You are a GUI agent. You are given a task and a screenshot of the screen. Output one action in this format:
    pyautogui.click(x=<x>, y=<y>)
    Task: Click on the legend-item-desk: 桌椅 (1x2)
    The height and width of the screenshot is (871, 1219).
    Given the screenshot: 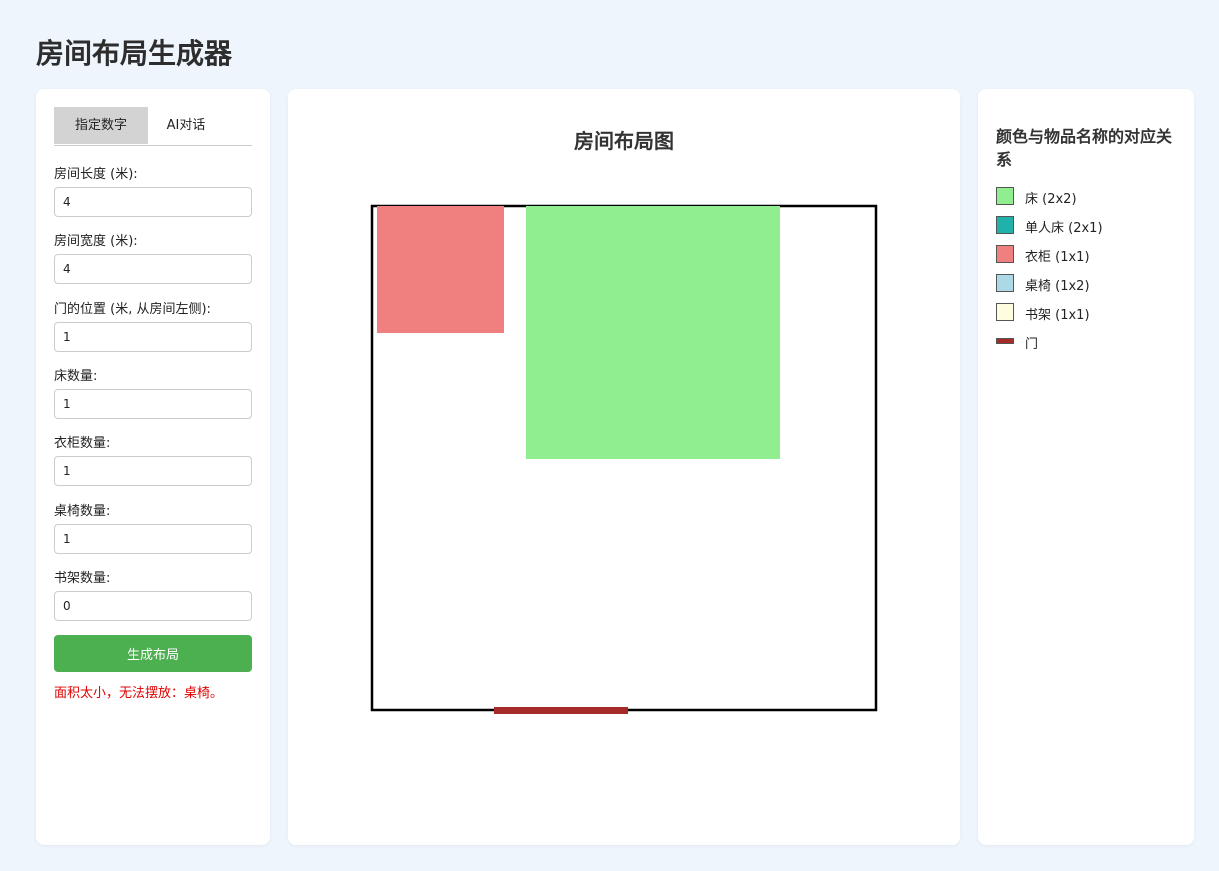 What is the action you would take?
    pyautogui.click(x=1091, y=288)
    